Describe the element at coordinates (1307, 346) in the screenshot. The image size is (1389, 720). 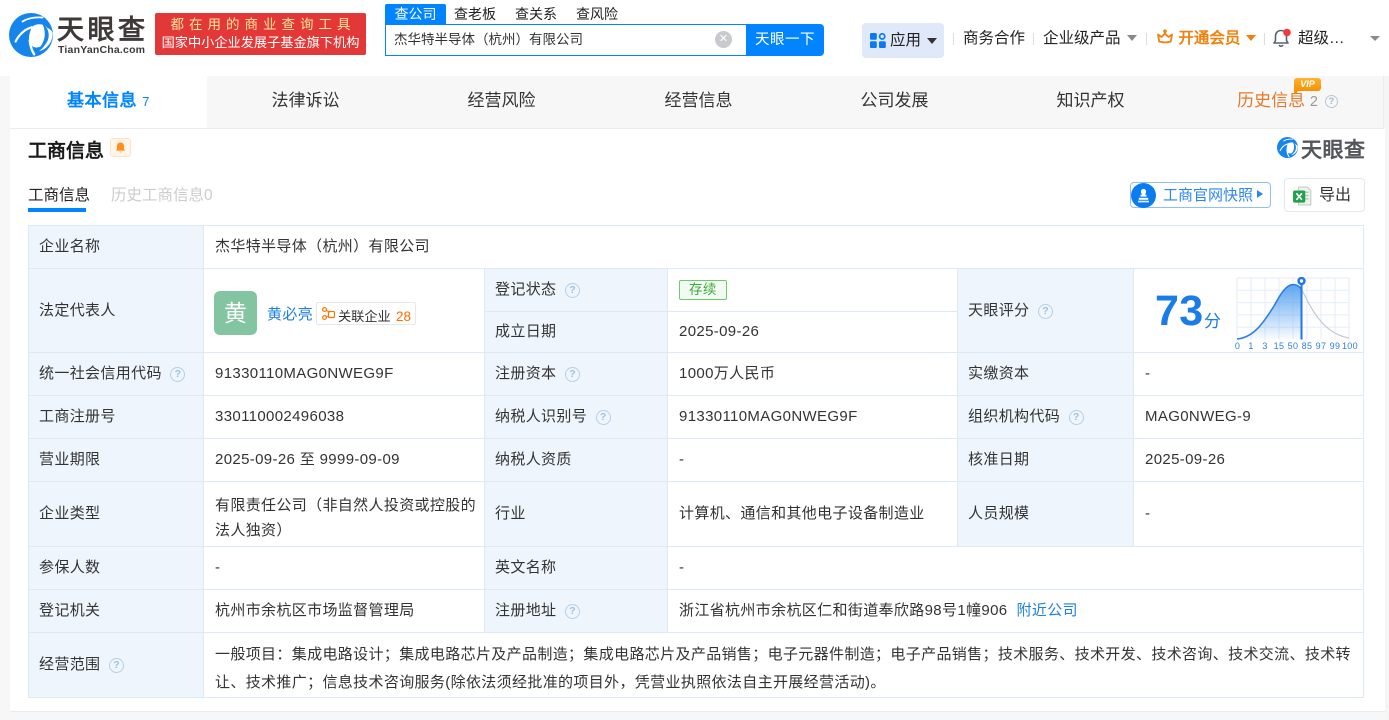
I see `svg-text: 85` at that location.